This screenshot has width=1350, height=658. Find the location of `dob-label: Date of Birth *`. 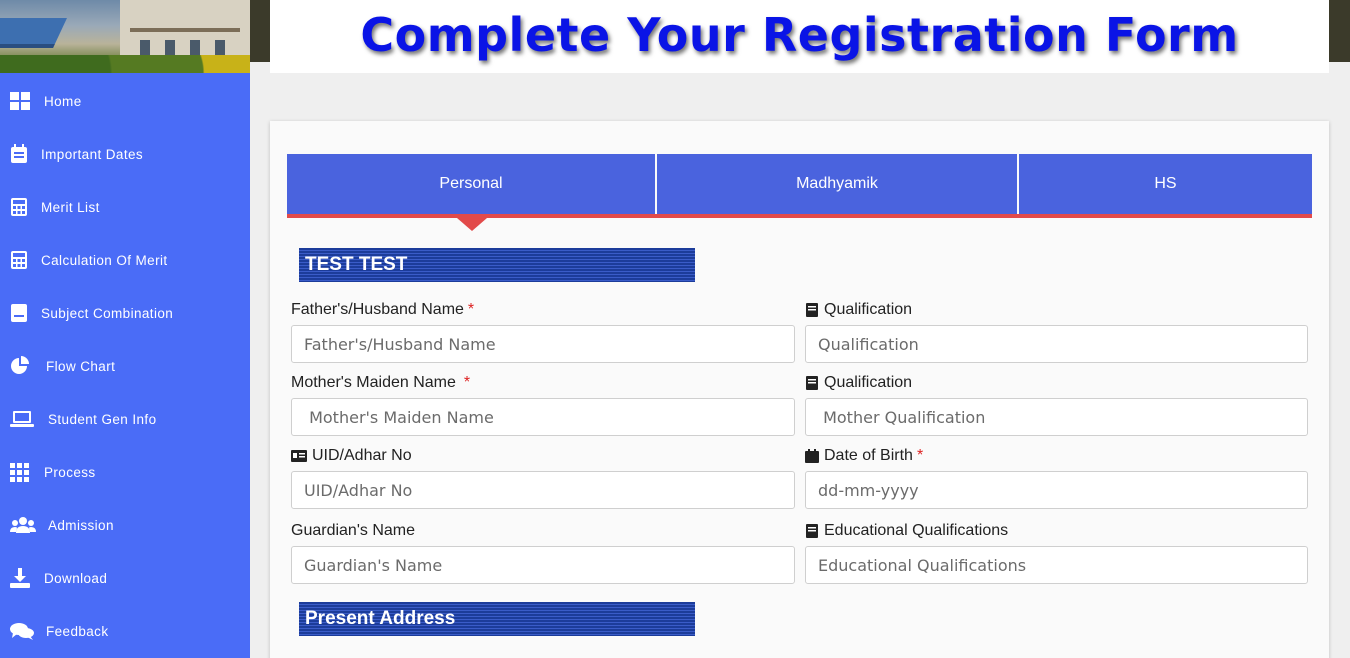

dob-label: Date of Birth * is located at coordinates (864, 456).